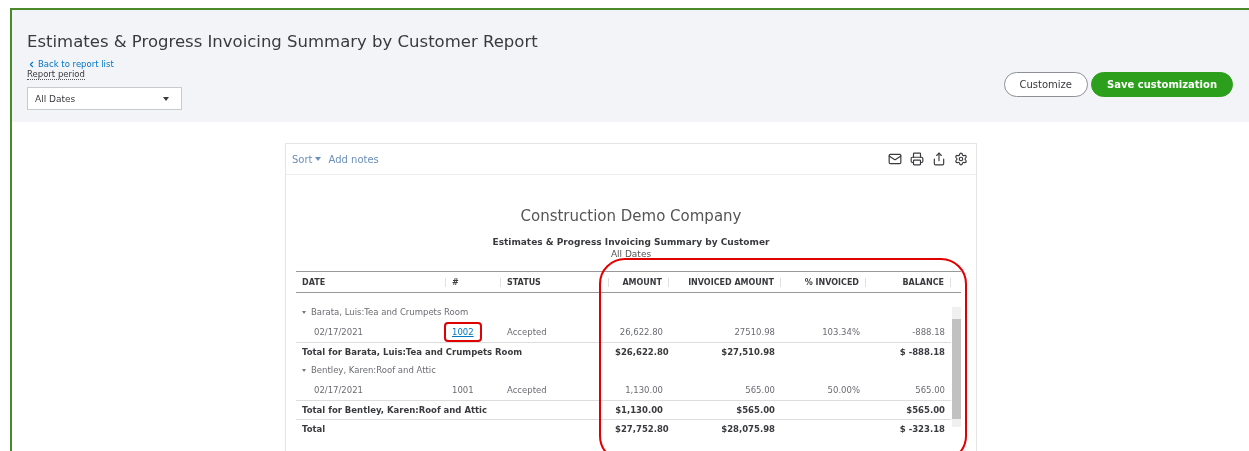 This screenshot has width=1249, height=451. Describe the element at coordinates (895, 159) in the screenshot. I see `mail-icon` at that location.